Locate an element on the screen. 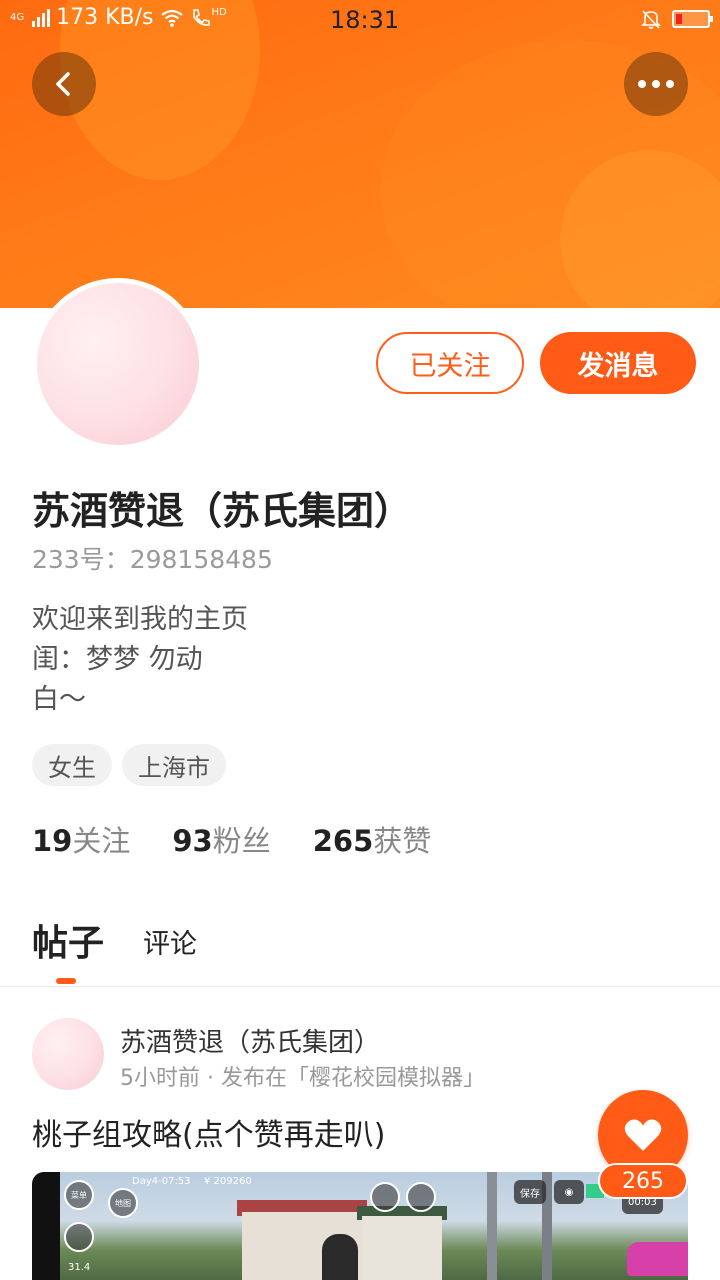 The image size is (720, 1280). camera-icon: ◉ is located at coordinates (569, 1192).